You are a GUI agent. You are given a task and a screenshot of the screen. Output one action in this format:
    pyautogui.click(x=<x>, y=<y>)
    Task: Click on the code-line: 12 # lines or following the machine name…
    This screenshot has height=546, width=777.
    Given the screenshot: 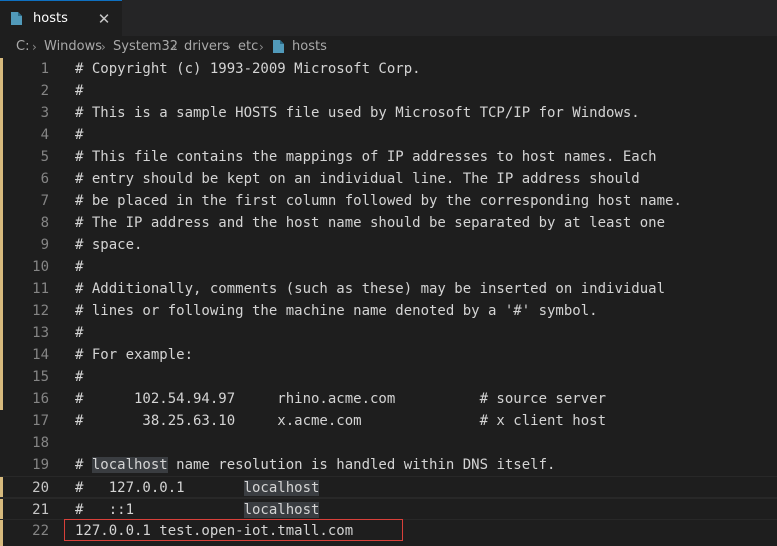 What is the action you would take?
    pyautogui.click(x=388, y=311)
    